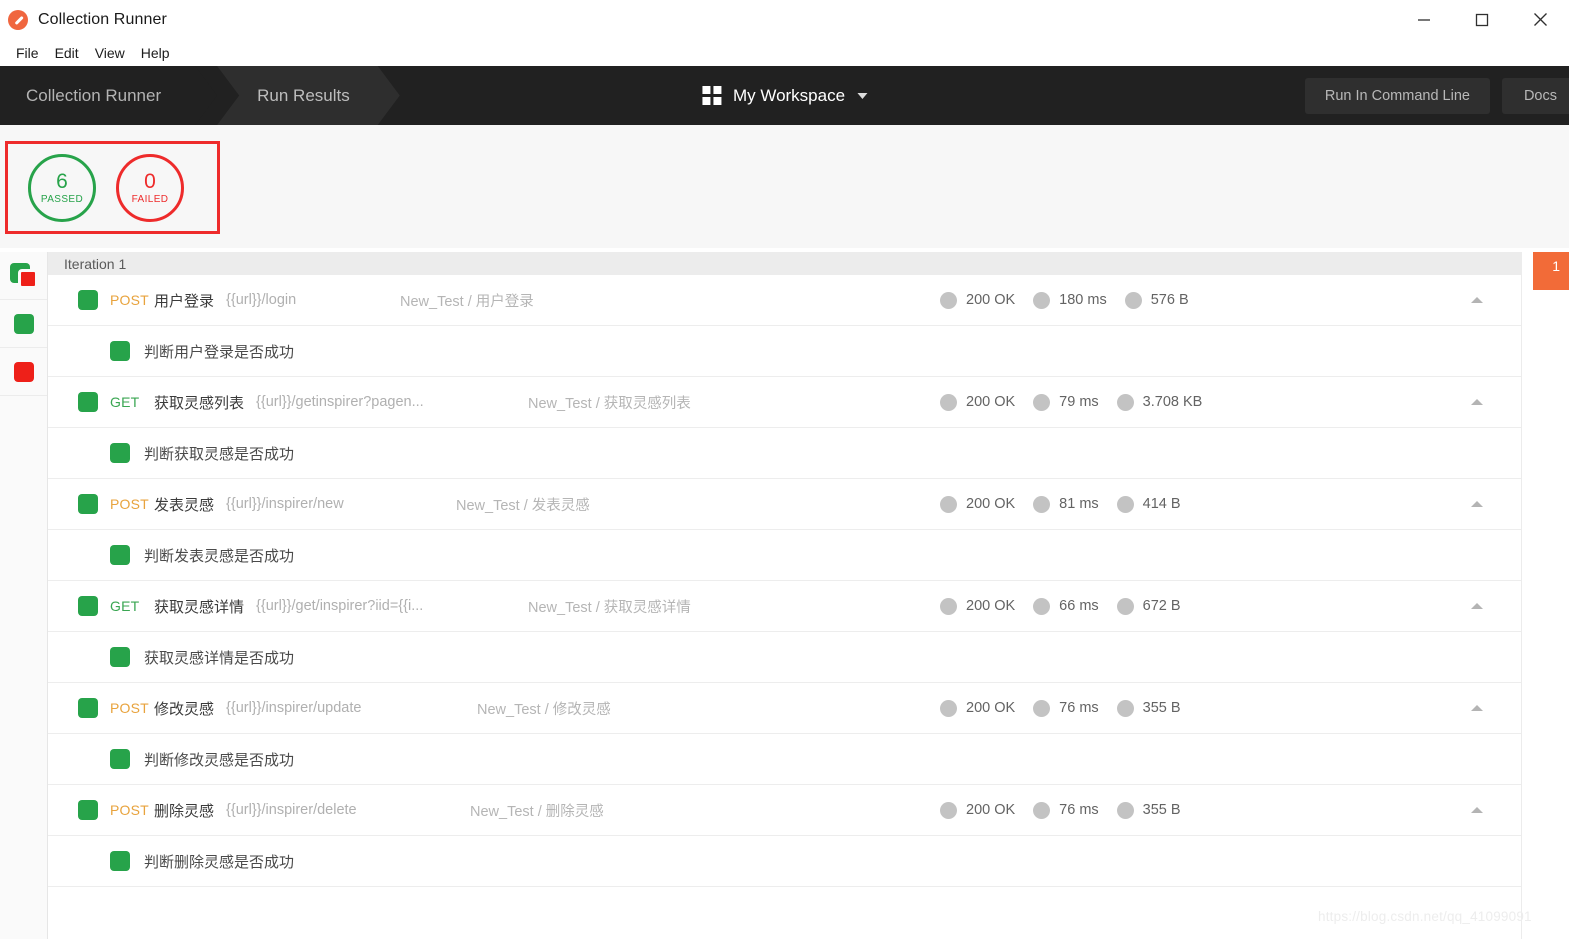 This screenshot has height=939, width=1569. What do you see at coordinates (199, 403) in the screenshot?
I see `request-name: 获取灵感列表` at bounding box center [199, 403].